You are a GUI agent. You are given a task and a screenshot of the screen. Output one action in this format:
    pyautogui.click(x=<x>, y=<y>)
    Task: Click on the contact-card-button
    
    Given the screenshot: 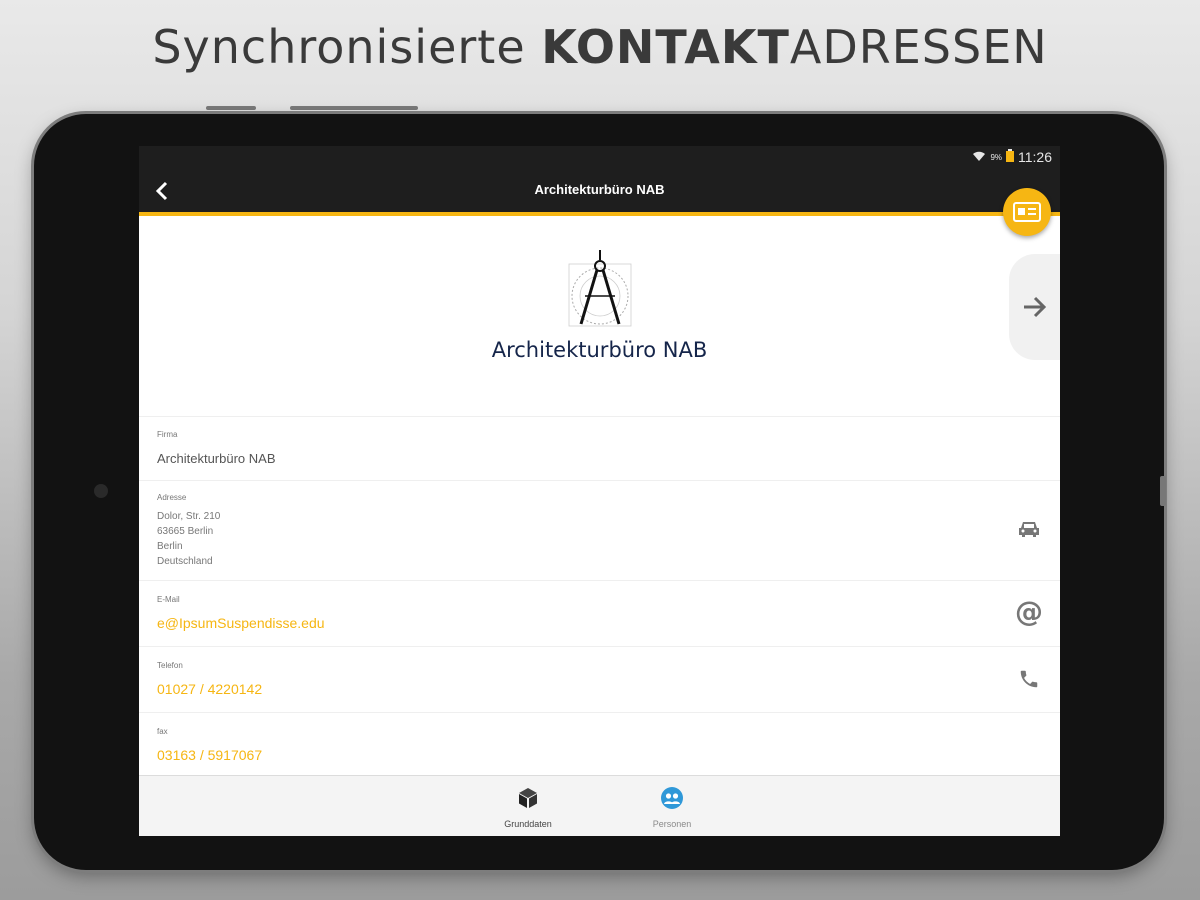 What is the action you would take?
    pyautogui.click(x=1027, y=212)
    